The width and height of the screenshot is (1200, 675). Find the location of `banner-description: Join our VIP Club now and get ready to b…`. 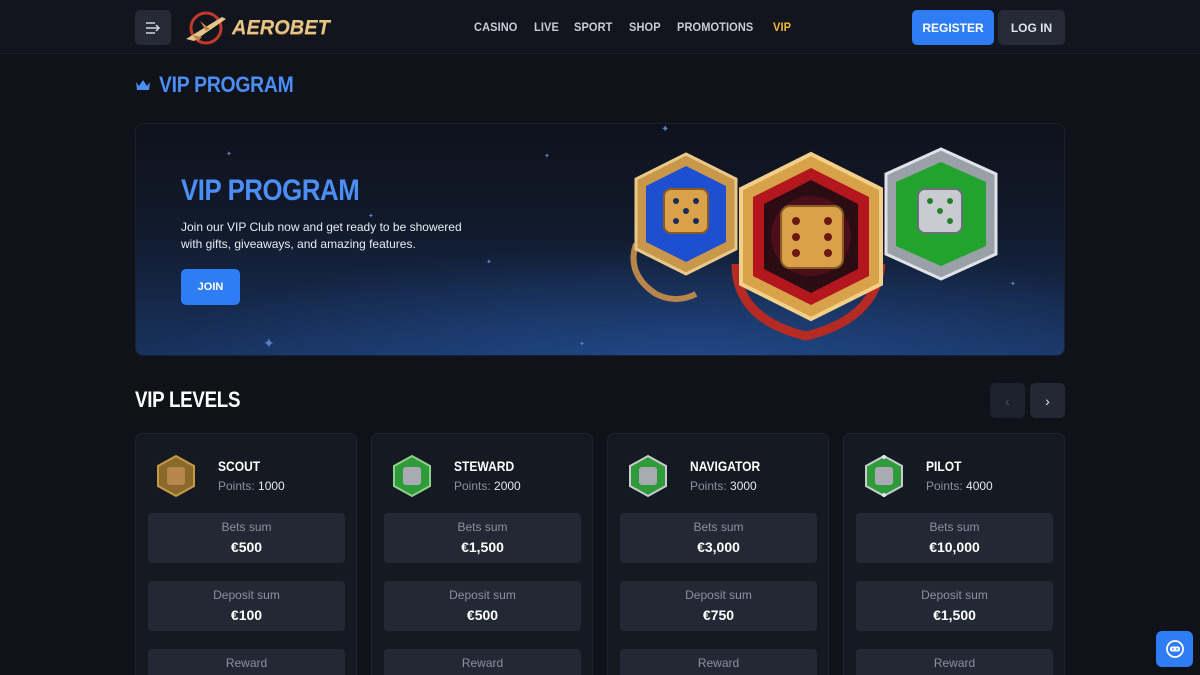

banner-description: Join our VIP Club now and get ready to b… is located at coordinates (321, 235).